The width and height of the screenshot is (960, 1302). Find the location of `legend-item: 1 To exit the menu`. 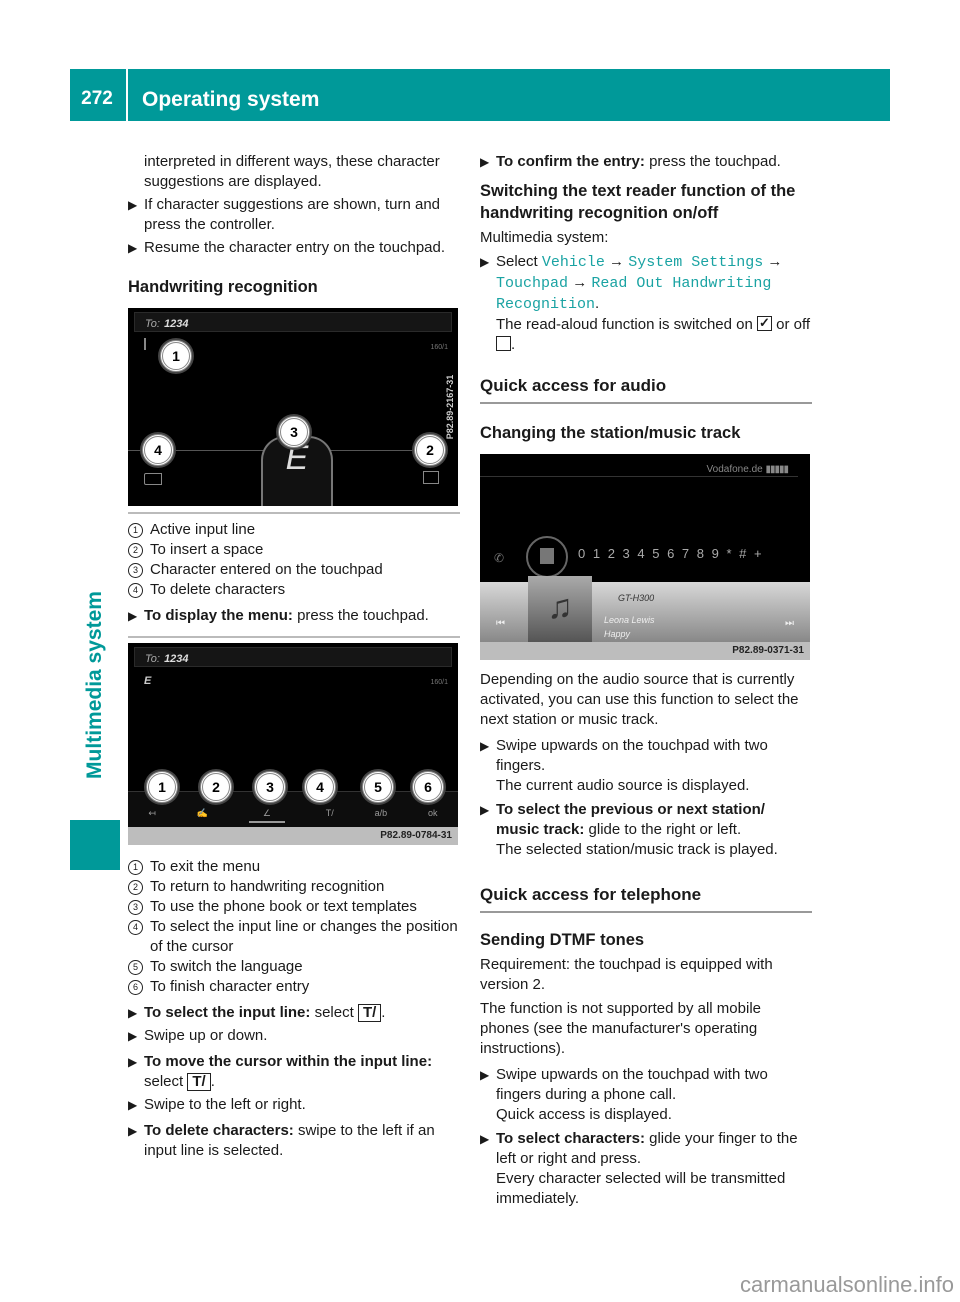

legend-item: 1 To exit the menu is located at coordinates (294, 867).